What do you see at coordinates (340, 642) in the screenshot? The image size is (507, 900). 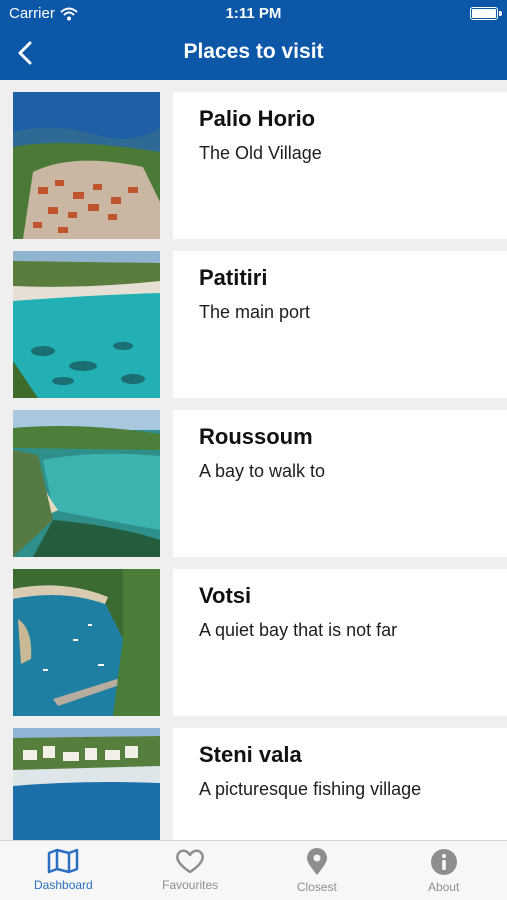 I see `place-card: Votsi A quiet bay that is not far` at bounding box center [340, 642].